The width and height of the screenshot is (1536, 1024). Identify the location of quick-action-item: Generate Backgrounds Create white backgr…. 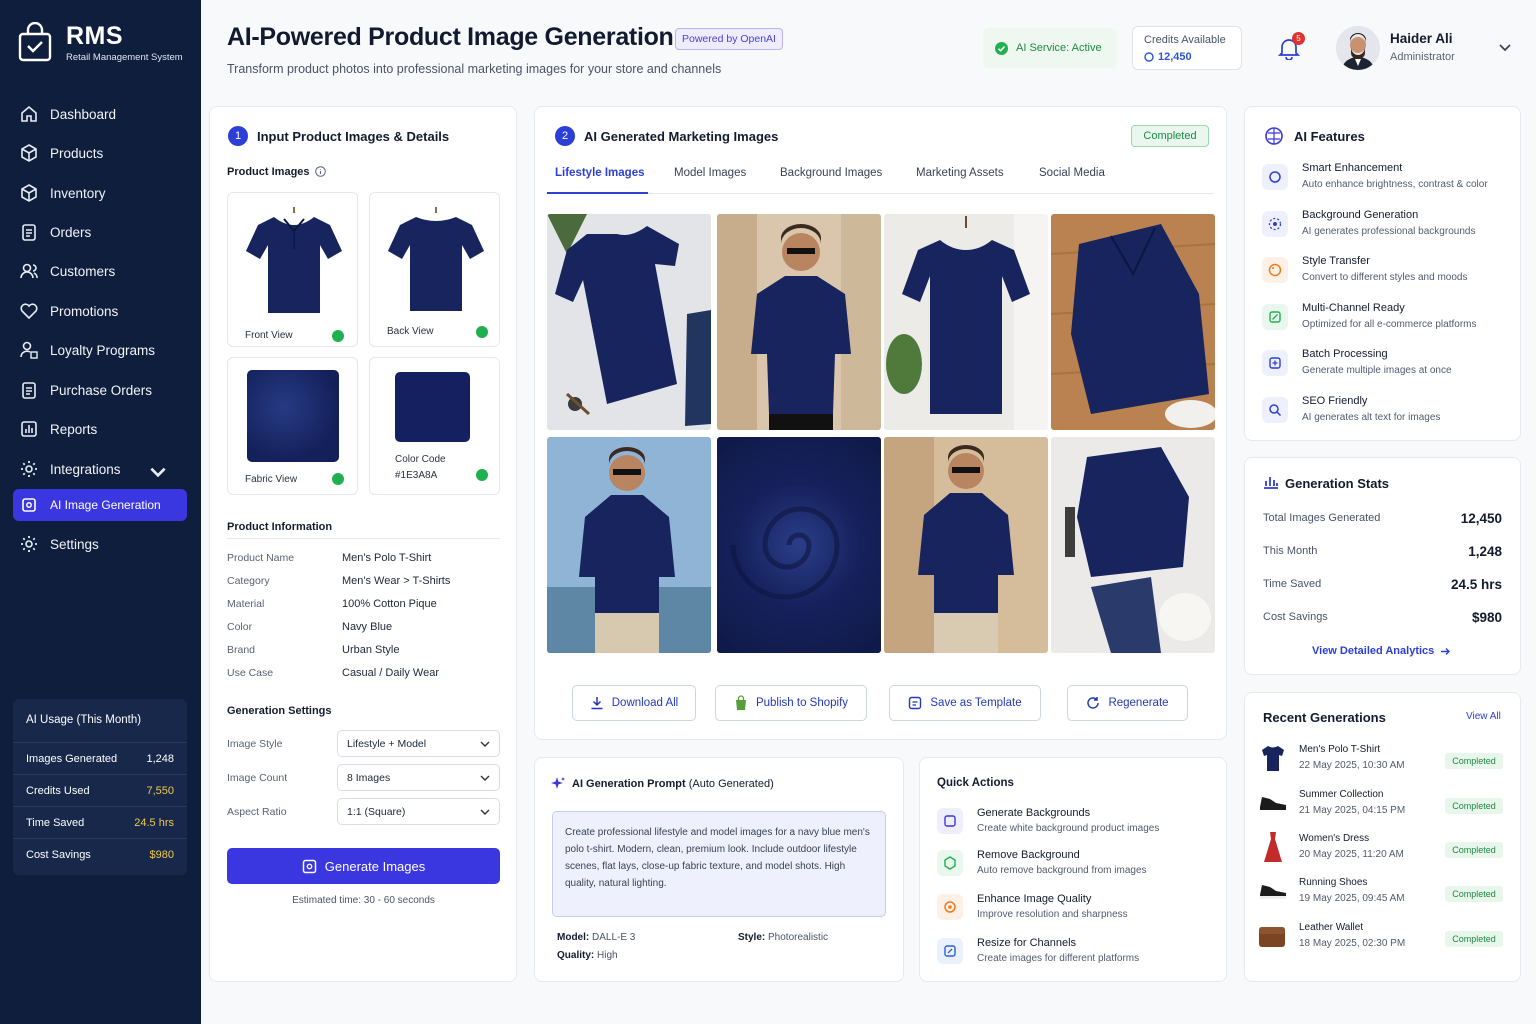
(1074, 823).